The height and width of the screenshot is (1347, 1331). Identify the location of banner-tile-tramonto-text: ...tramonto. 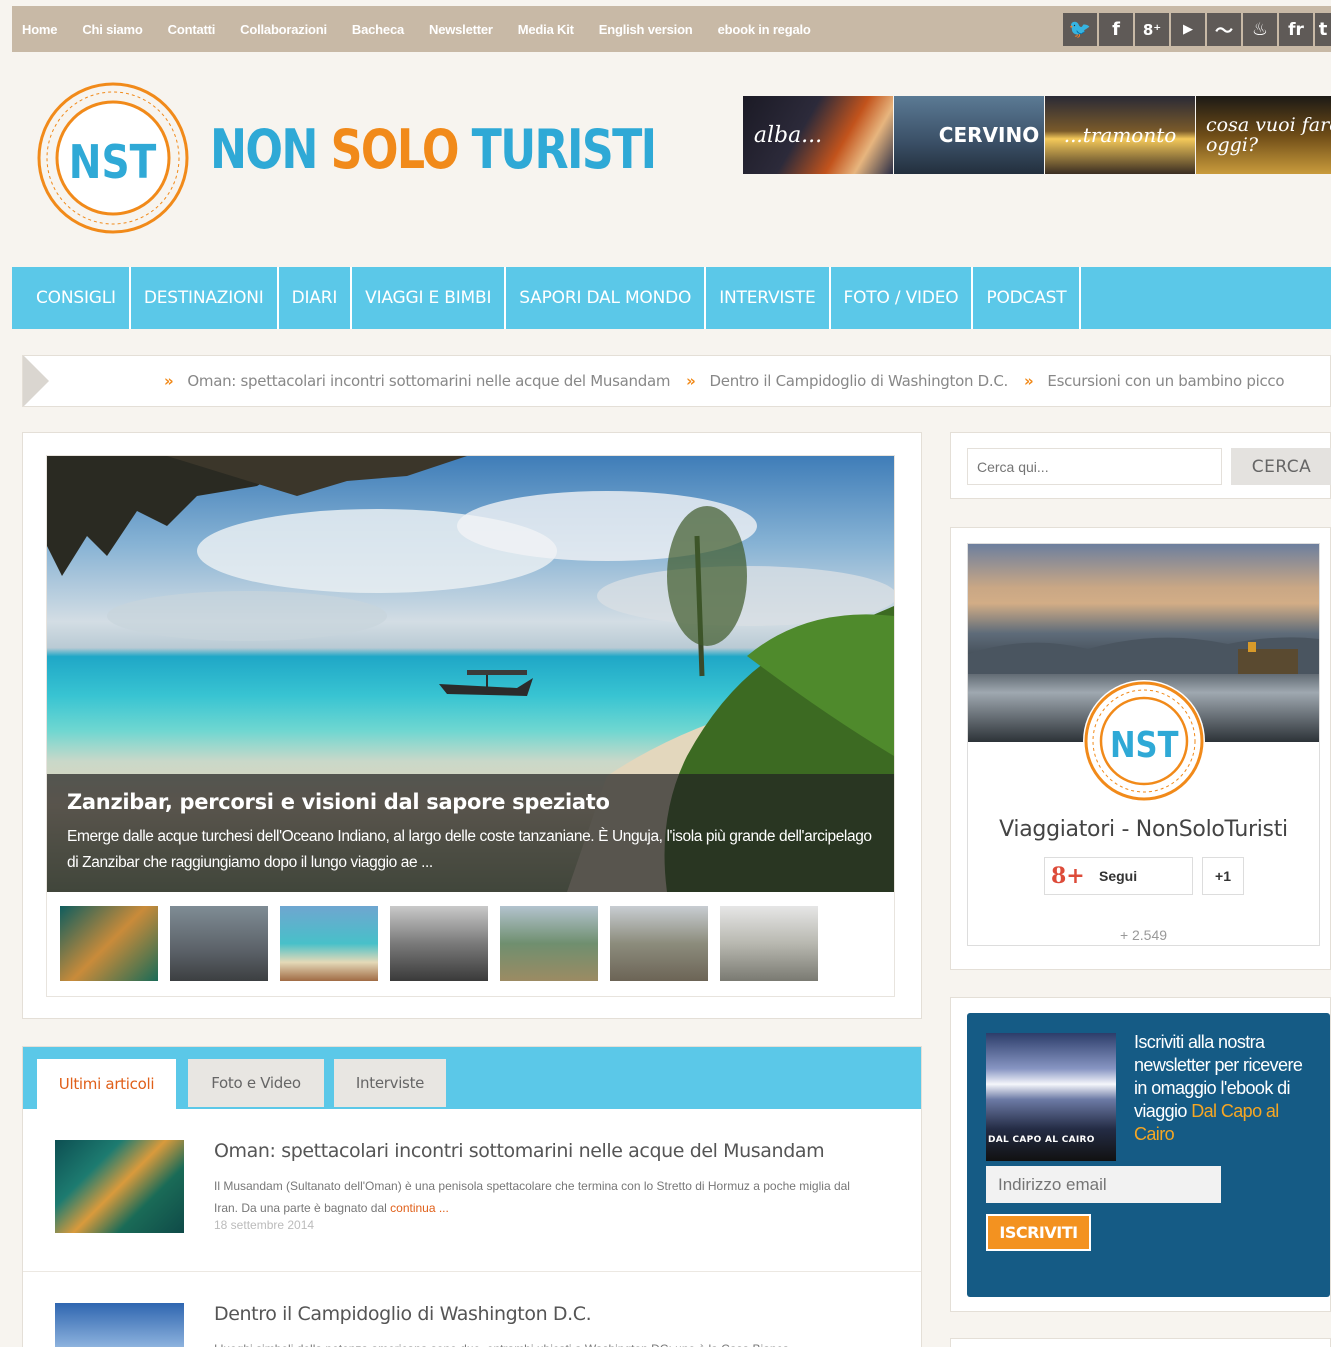
(1120, 135).